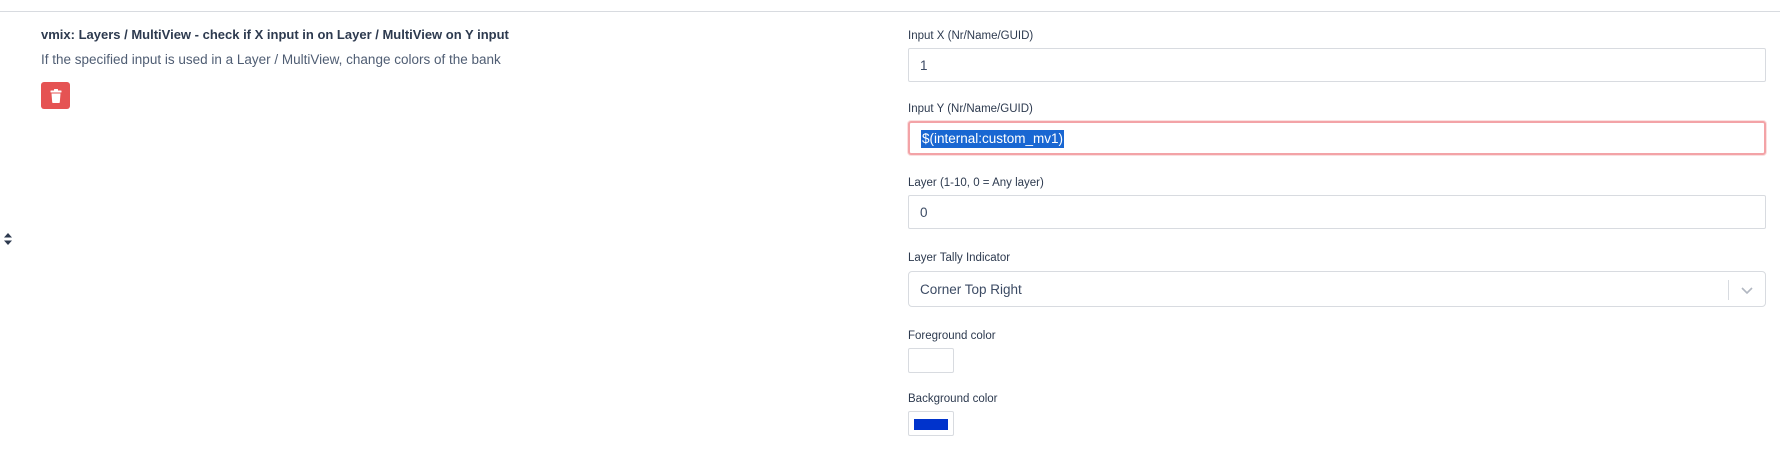 This screenshot has width=1780, height=452. I want to click on row-divider, so click(890, 11).